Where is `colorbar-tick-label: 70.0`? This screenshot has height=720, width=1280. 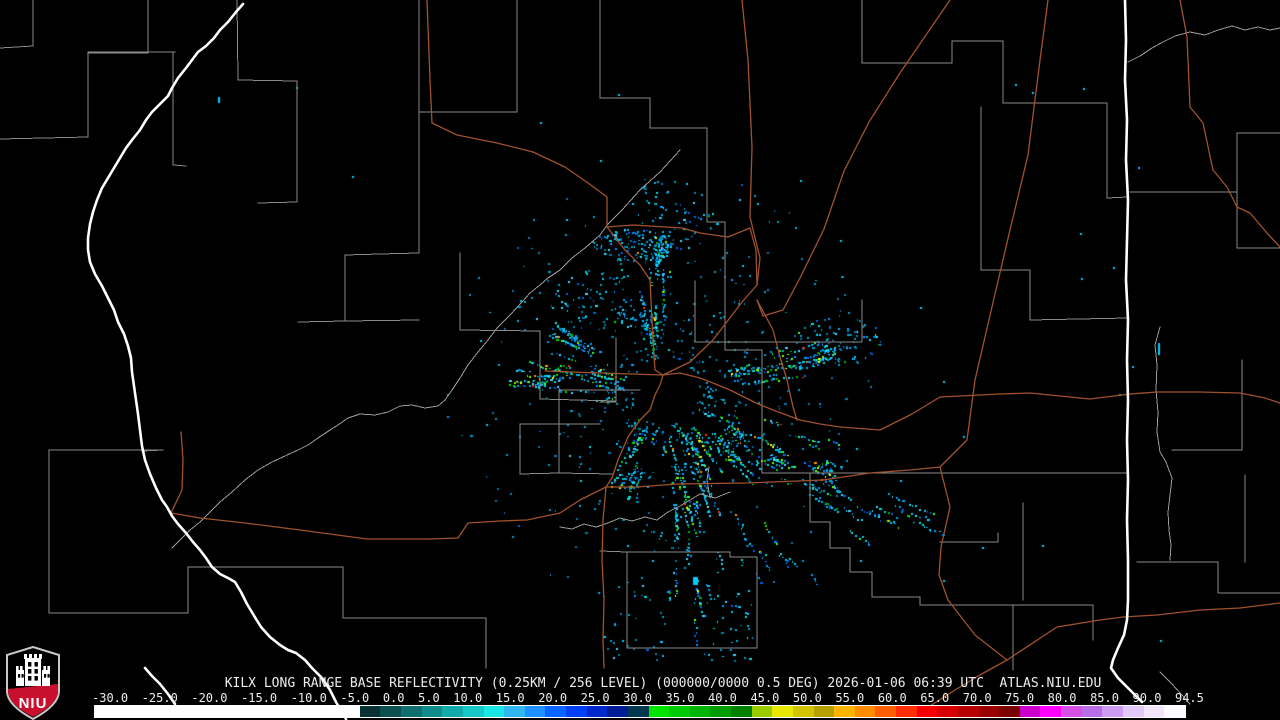 colorbar-tick-label: 70.0 is located at coordinates (977, 698).